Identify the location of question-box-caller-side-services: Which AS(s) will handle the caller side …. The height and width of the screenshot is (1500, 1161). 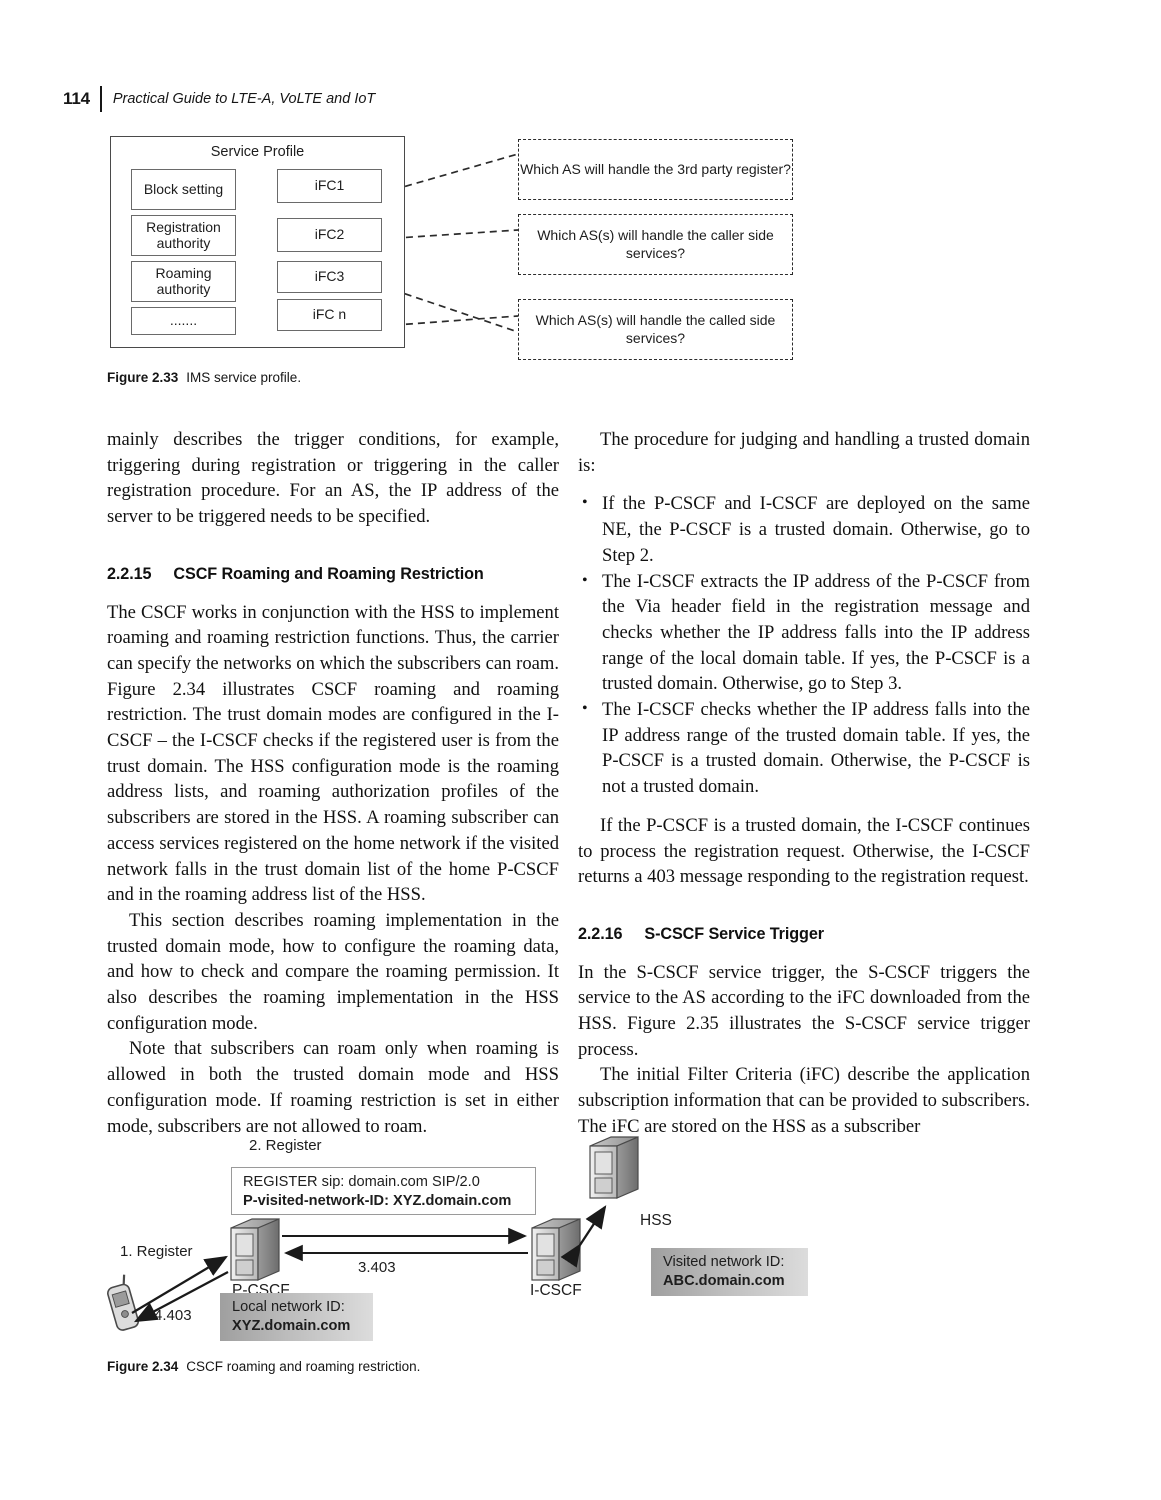
(655, 244).